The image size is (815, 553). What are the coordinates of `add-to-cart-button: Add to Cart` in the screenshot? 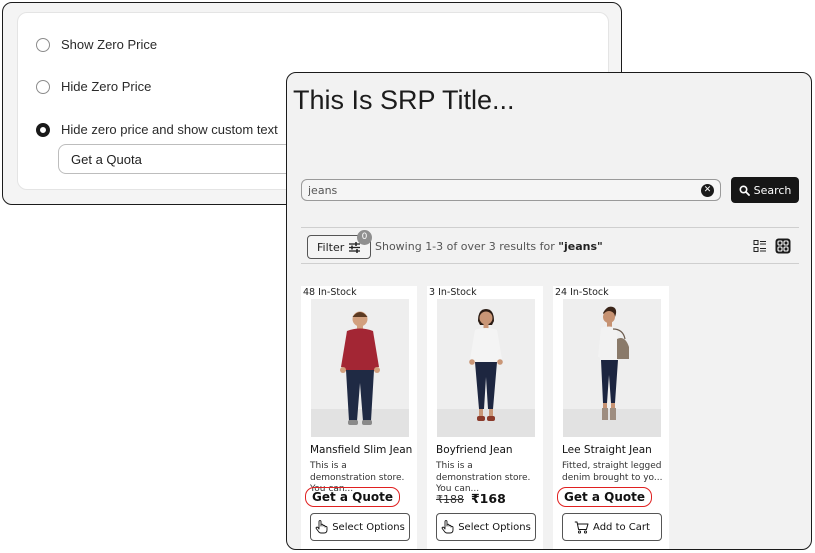 It's located at (612, 527).